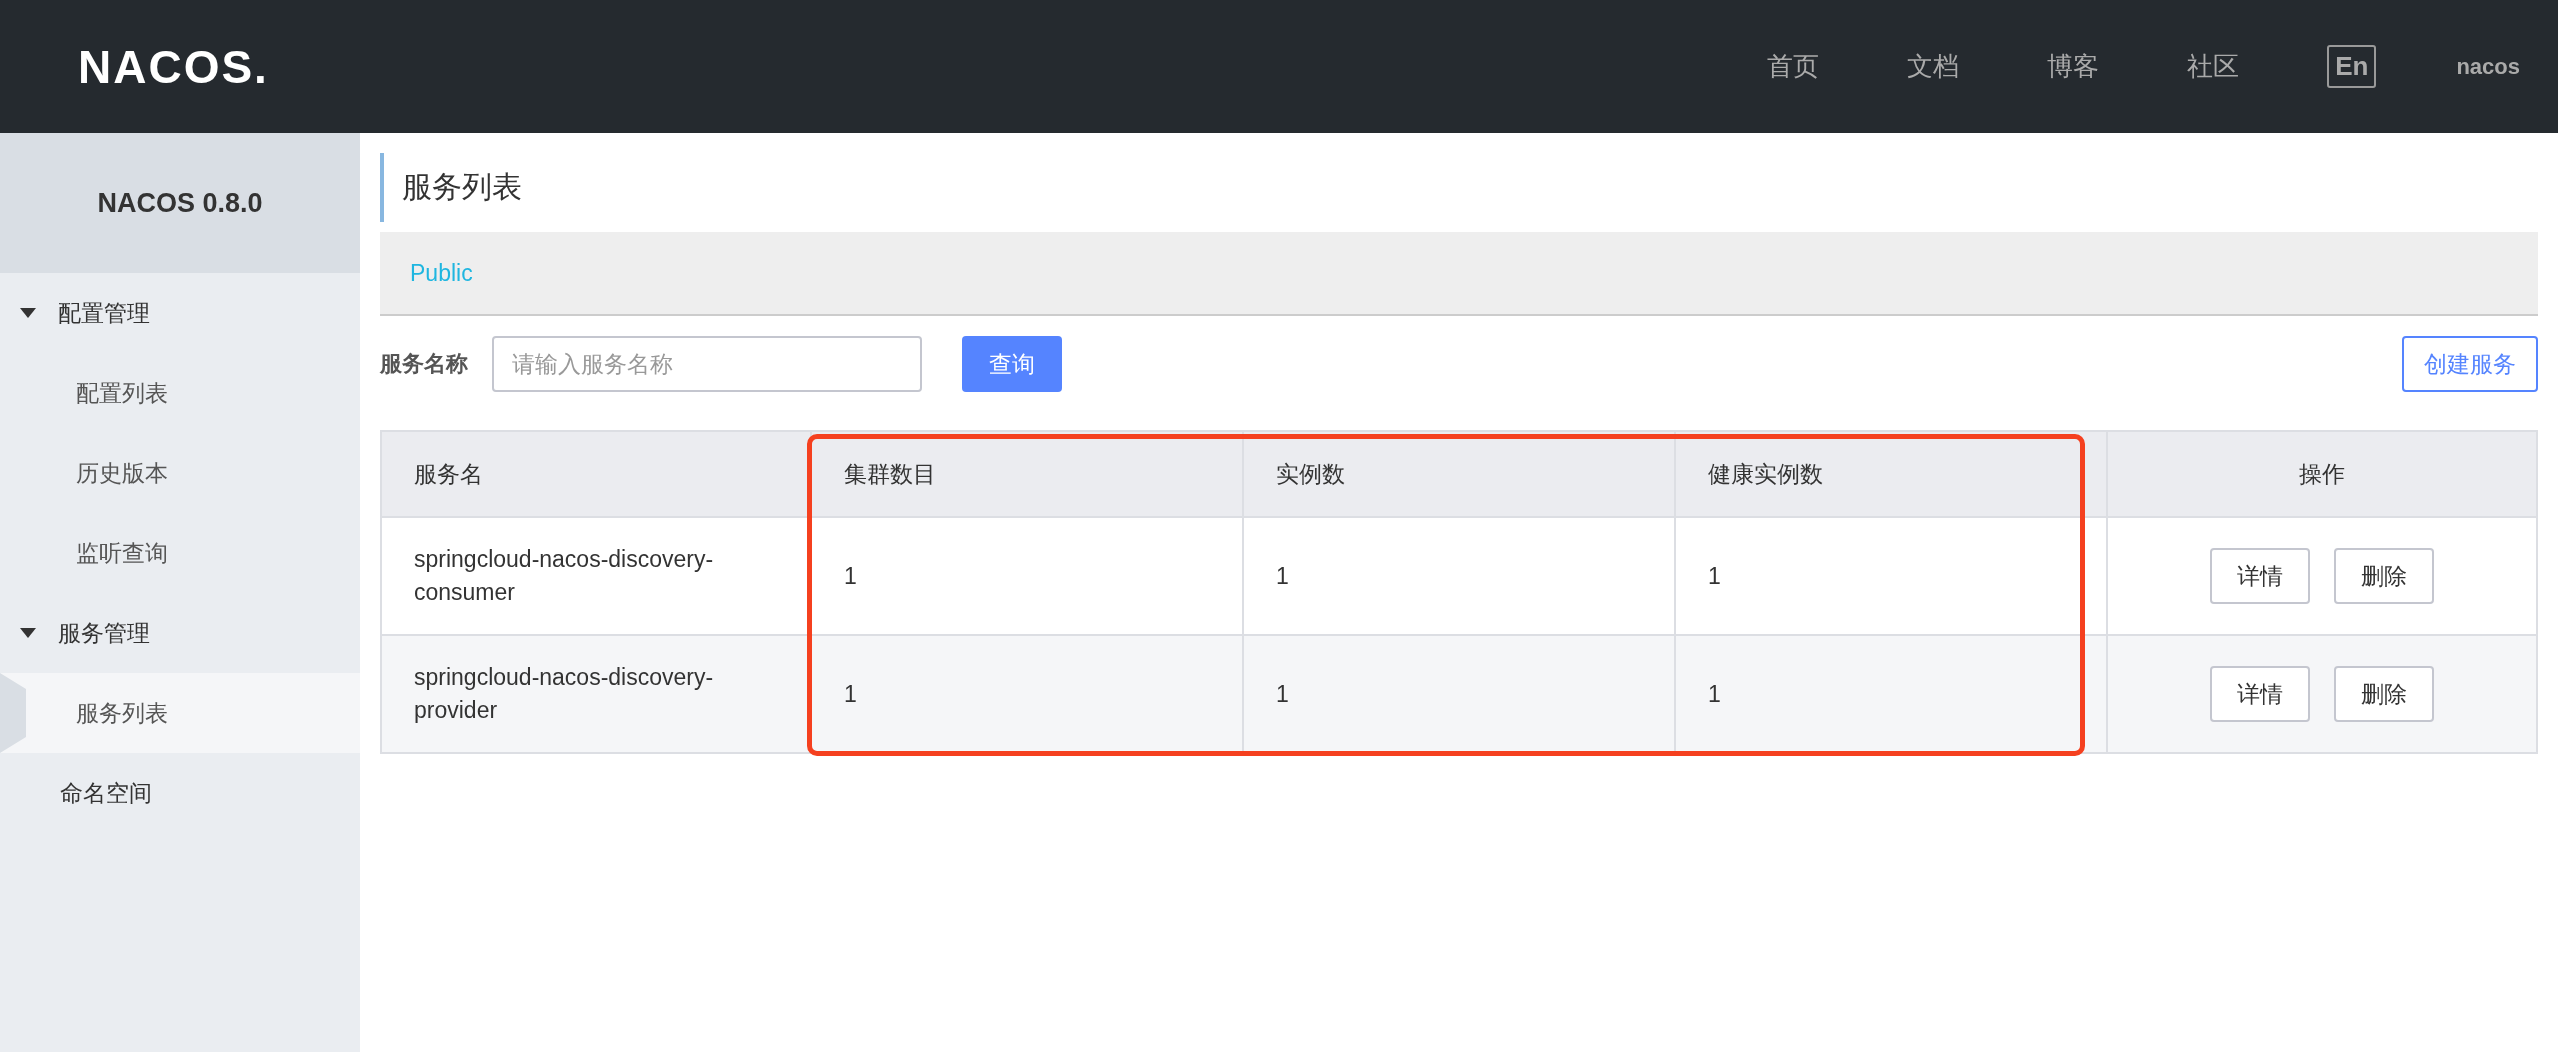 This screenshot has width=2558, height=1052. What do you see at coordinates (2322, 474) in the screenshot?
I see `column-header: 操作` at bounding box center [2322, 474].